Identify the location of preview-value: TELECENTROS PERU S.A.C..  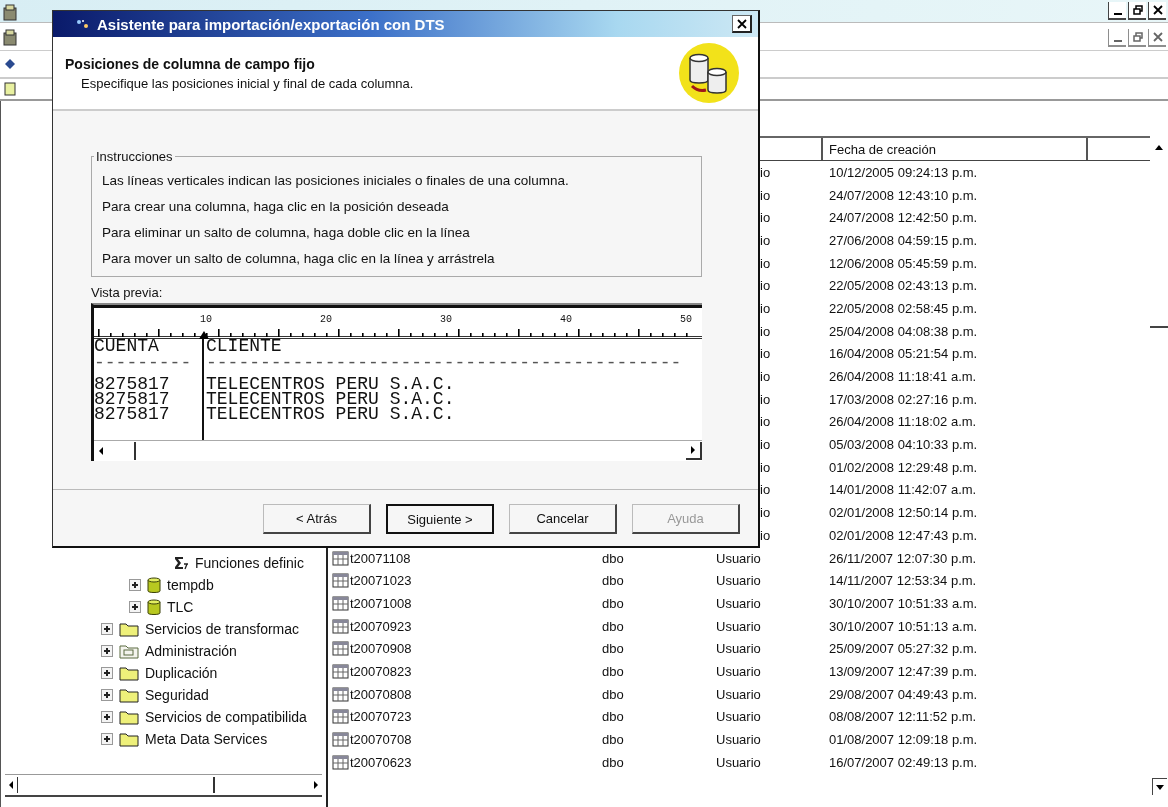
(331, 384).